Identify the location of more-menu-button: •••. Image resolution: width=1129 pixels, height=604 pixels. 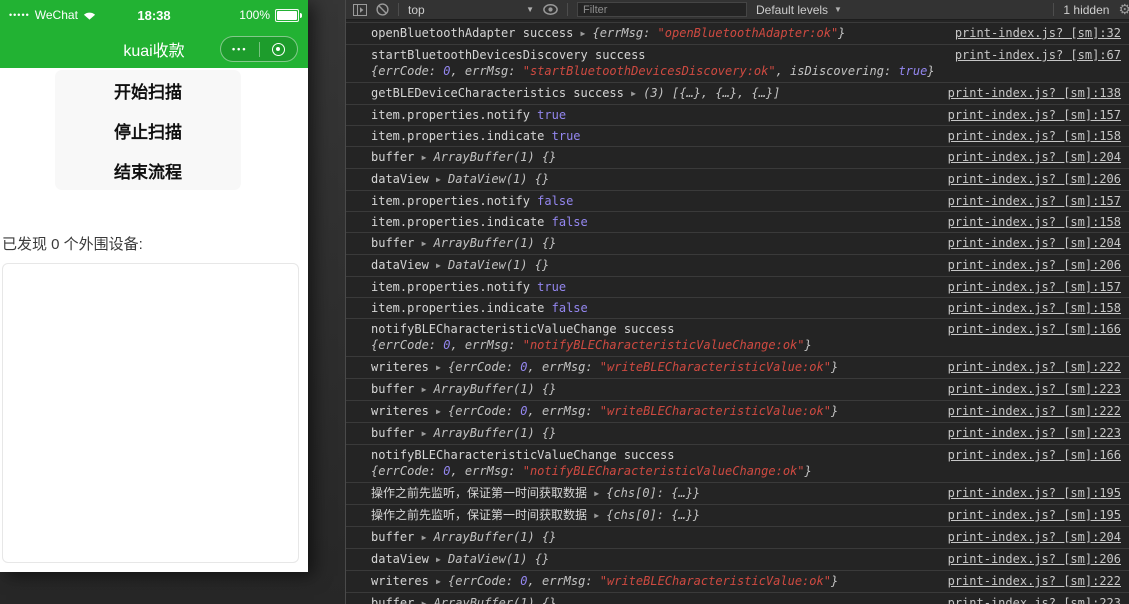
(240, 49).